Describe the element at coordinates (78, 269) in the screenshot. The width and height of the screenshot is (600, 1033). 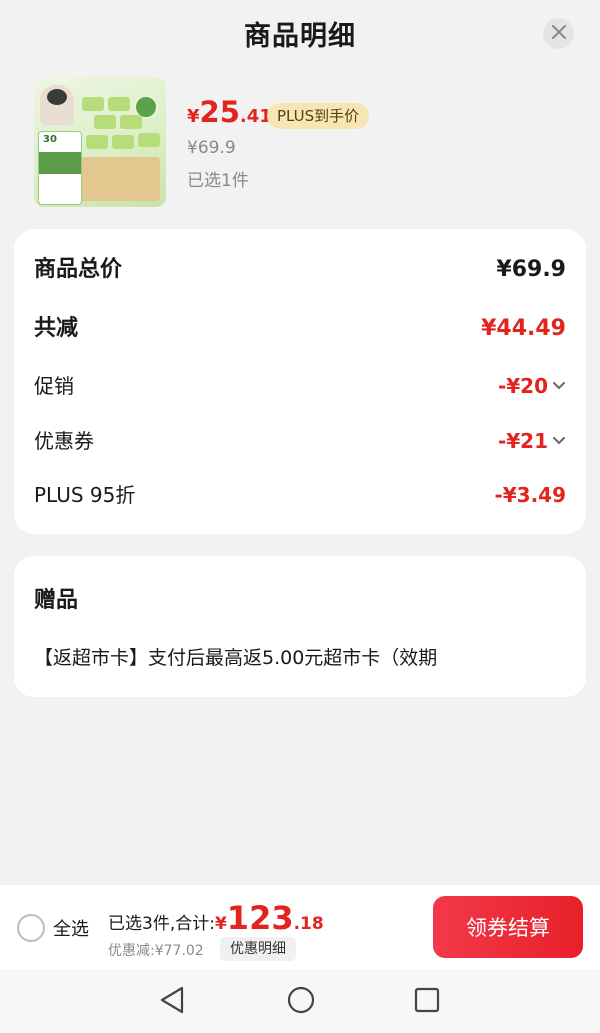
I see `total-price-label: 商品总价` at that location.